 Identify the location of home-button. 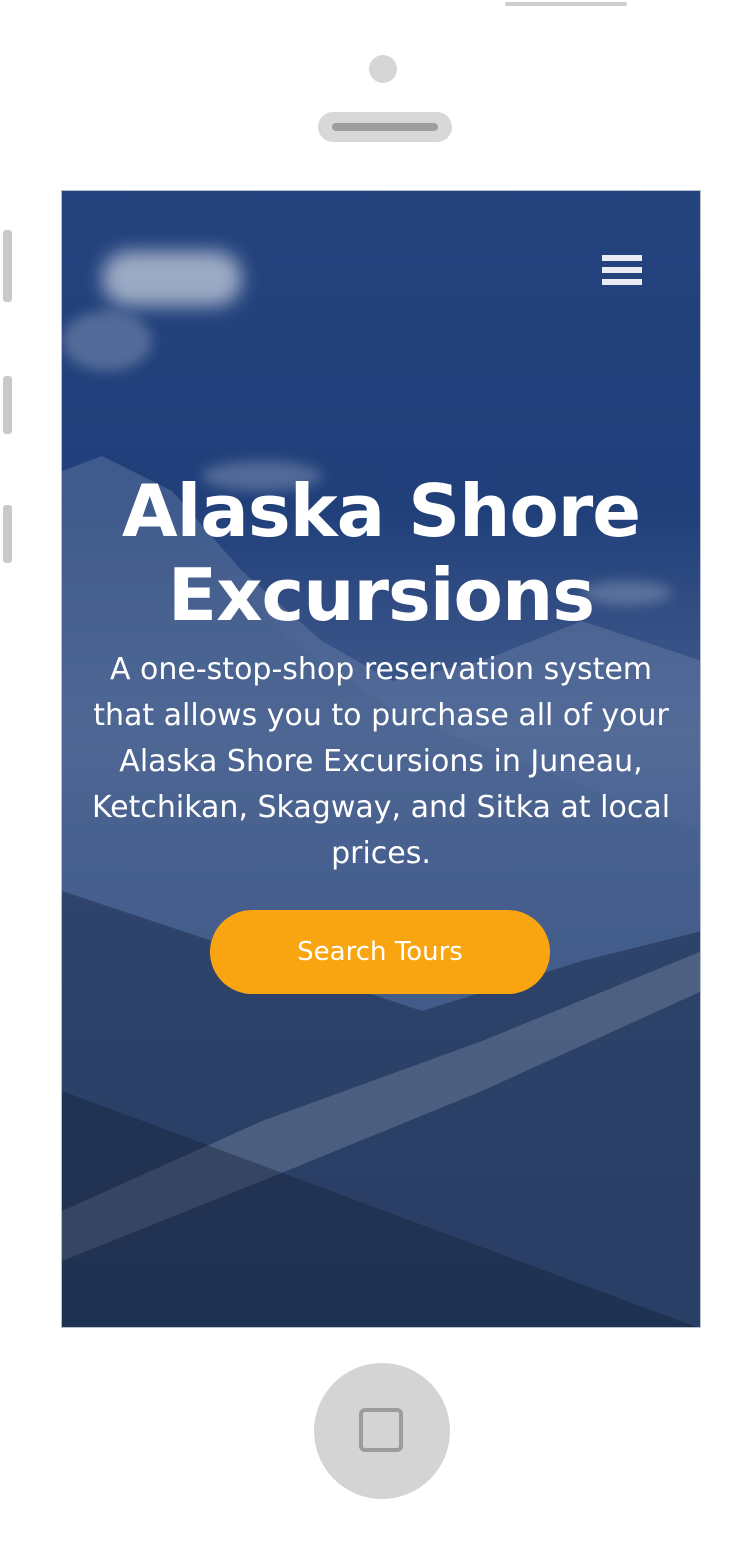
(382, 1431).